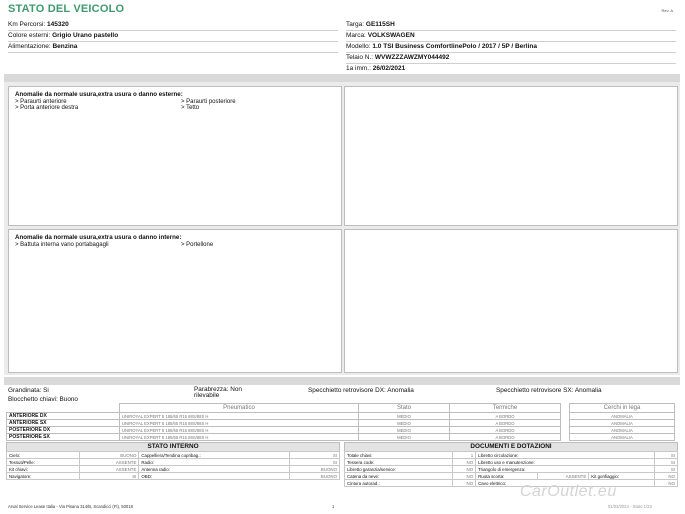 The height and width of the screenshot is (514, 685). What do you see at coordinates (511, 483) in the screenshot?
I see `table-row: Cintura autorad.: NO Cavo elettrico: NO` at bounding box center [511, 483].